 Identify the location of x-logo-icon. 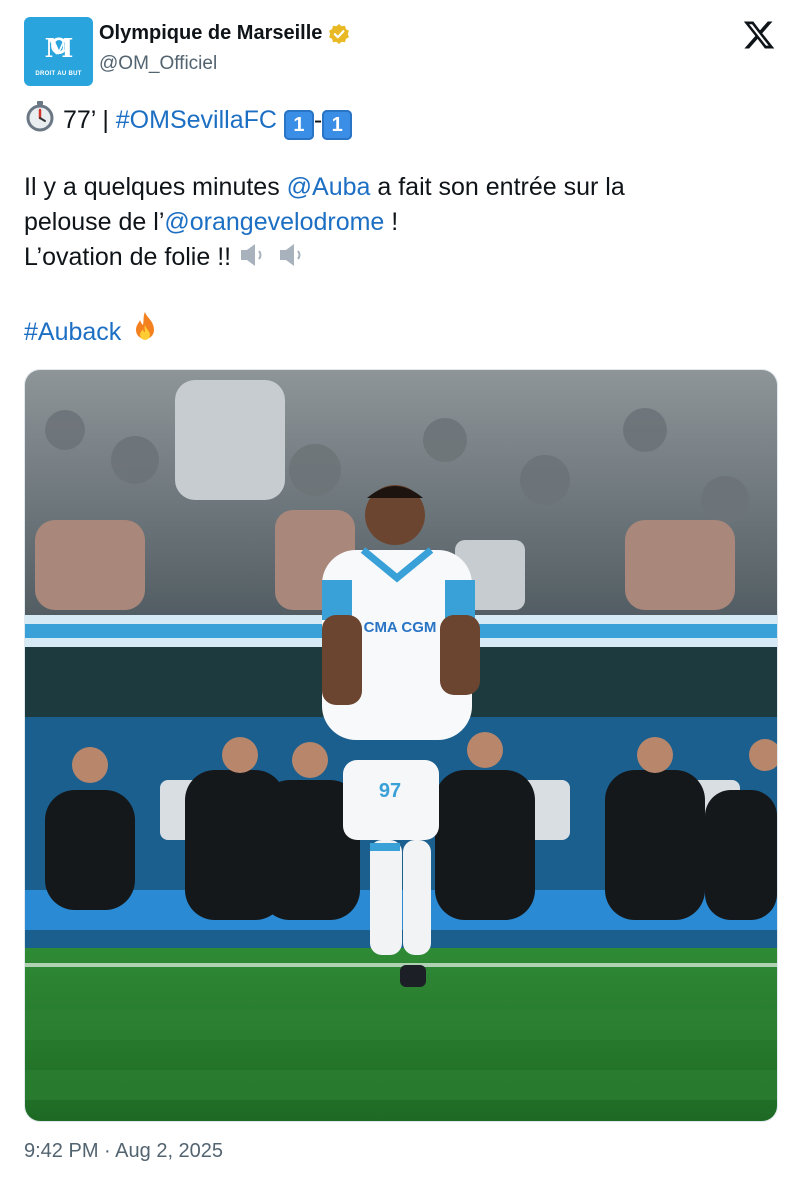
(759, 35).